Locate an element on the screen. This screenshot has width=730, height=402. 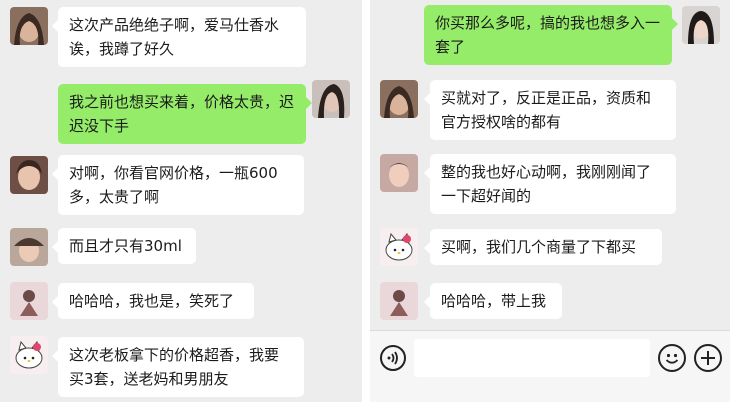
message-bubble: 这次老板拿下的价格超香，我要买3套，送老妈和男朋友 is located at coordinates (178, 367).